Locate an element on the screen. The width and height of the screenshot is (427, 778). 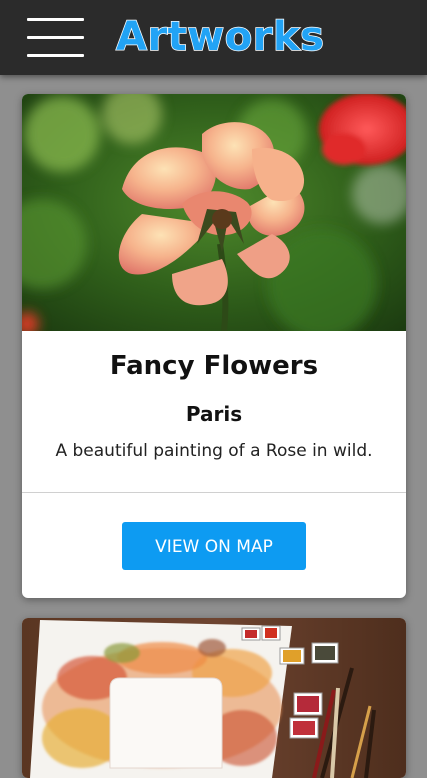
app-bar: Artworks is located at coordinates (213, 37).